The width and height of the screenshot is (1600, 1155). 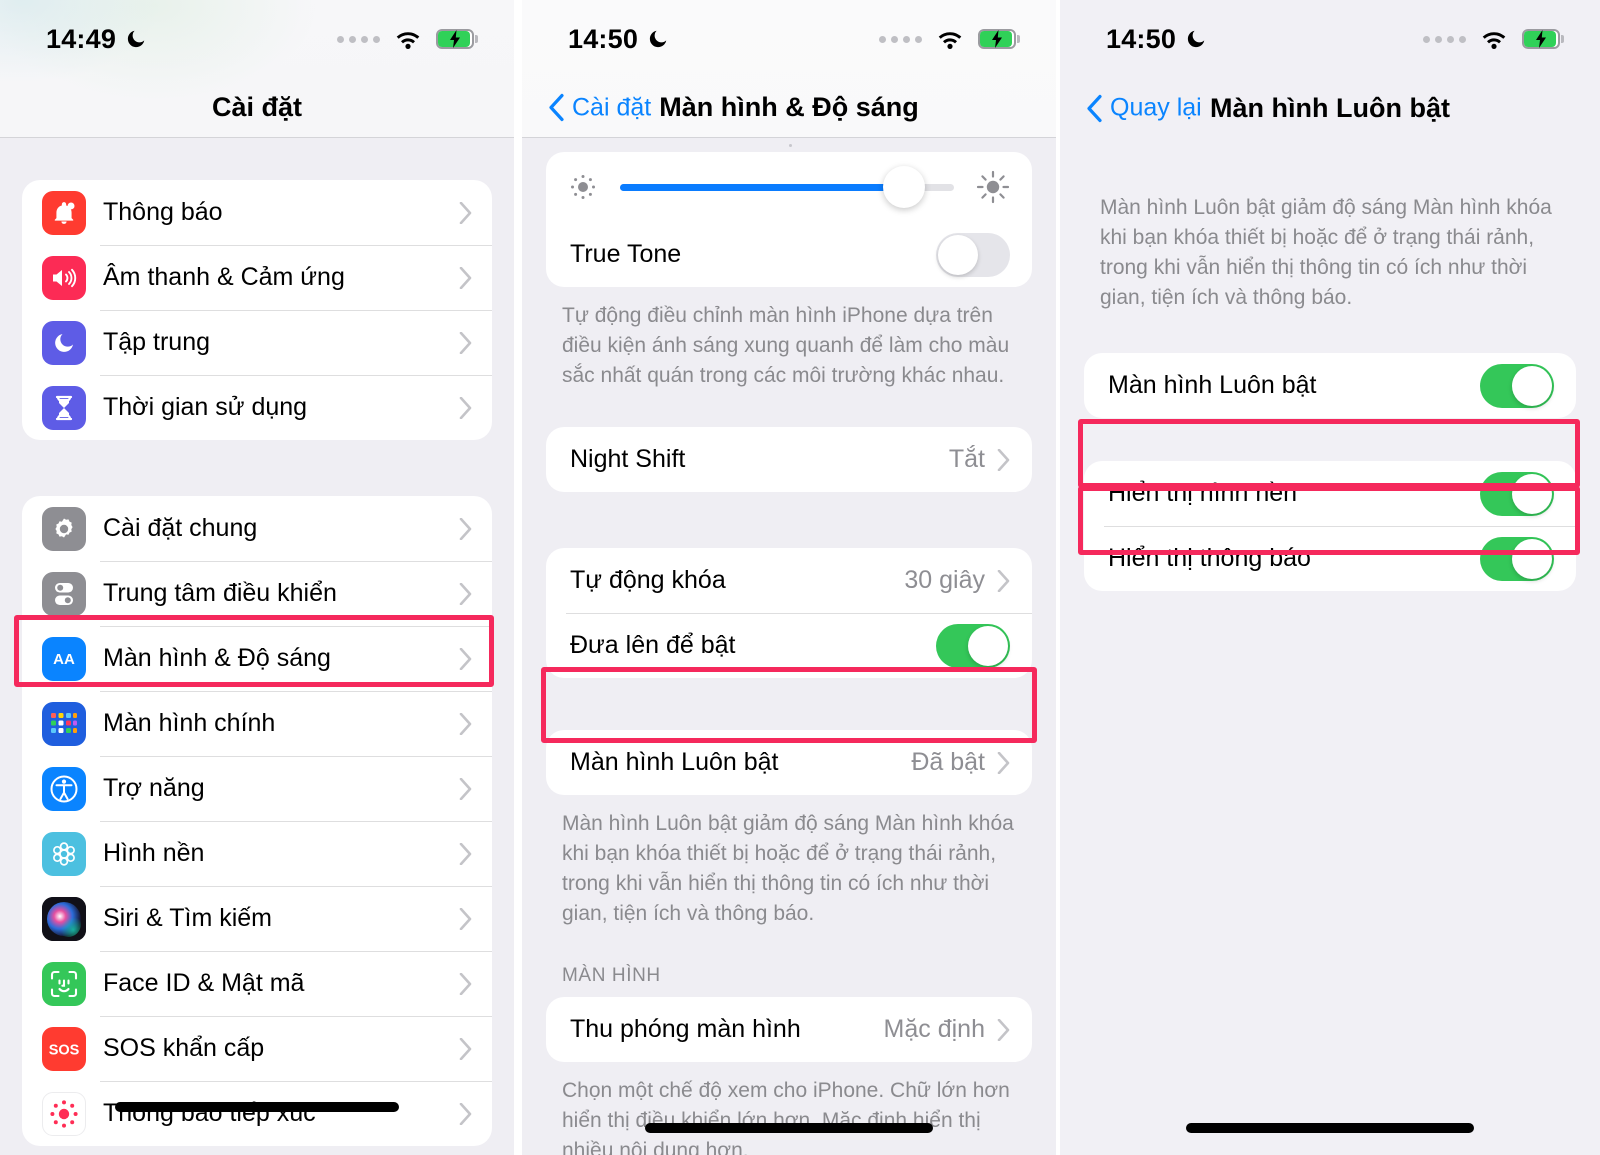 I want to click on sidebar-item-label: Trợ năng, so click(x=154, y=788).